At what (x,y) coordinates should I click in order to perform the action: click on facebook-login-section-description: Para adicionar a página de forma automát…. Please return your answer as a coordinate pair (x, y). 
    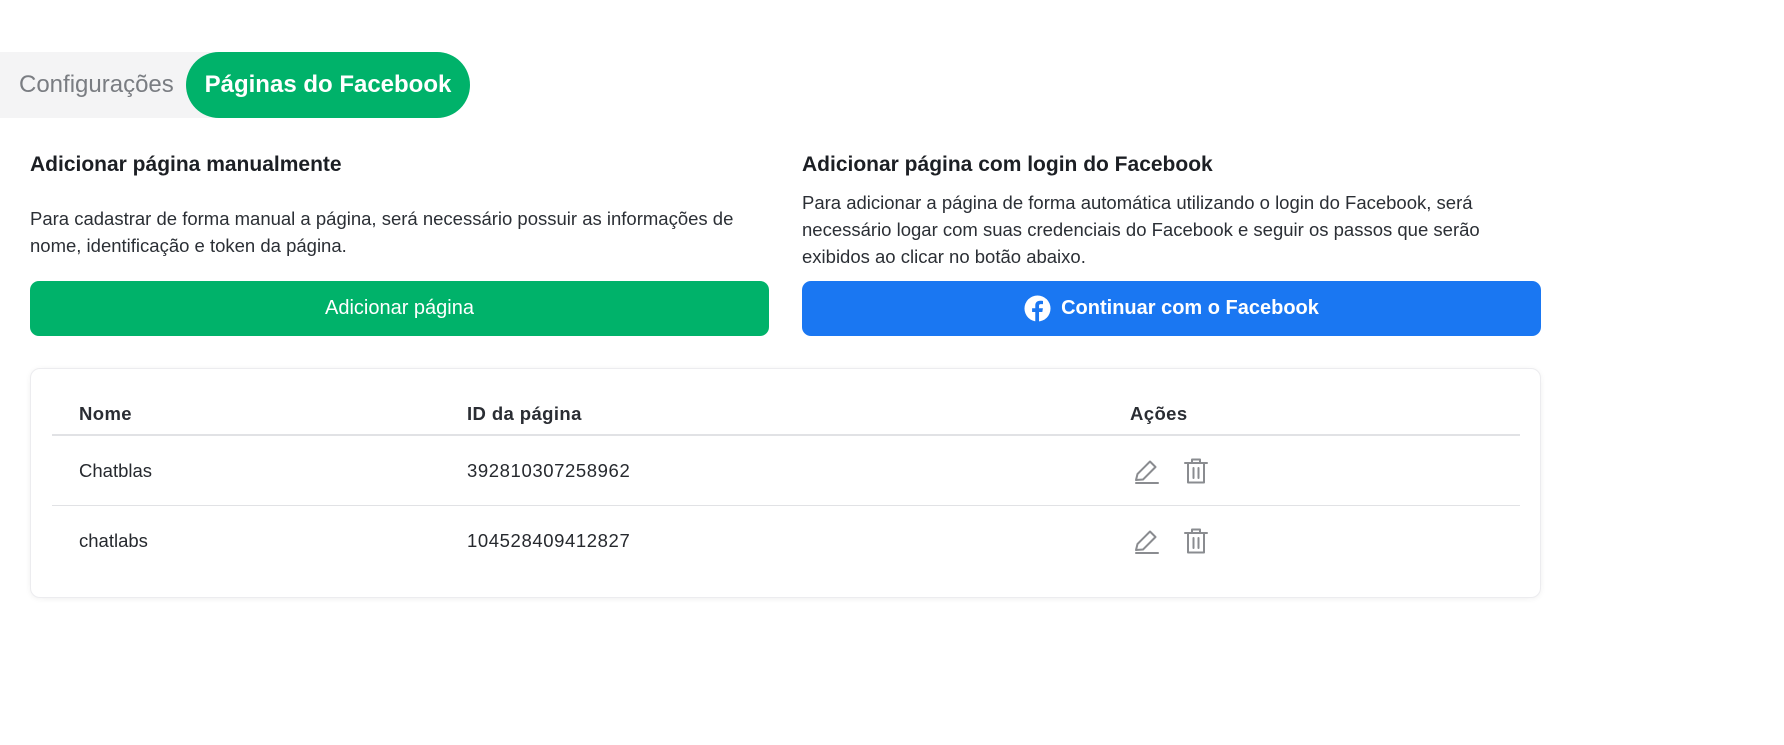
    Looking at the image, I should click on (1141, 229).